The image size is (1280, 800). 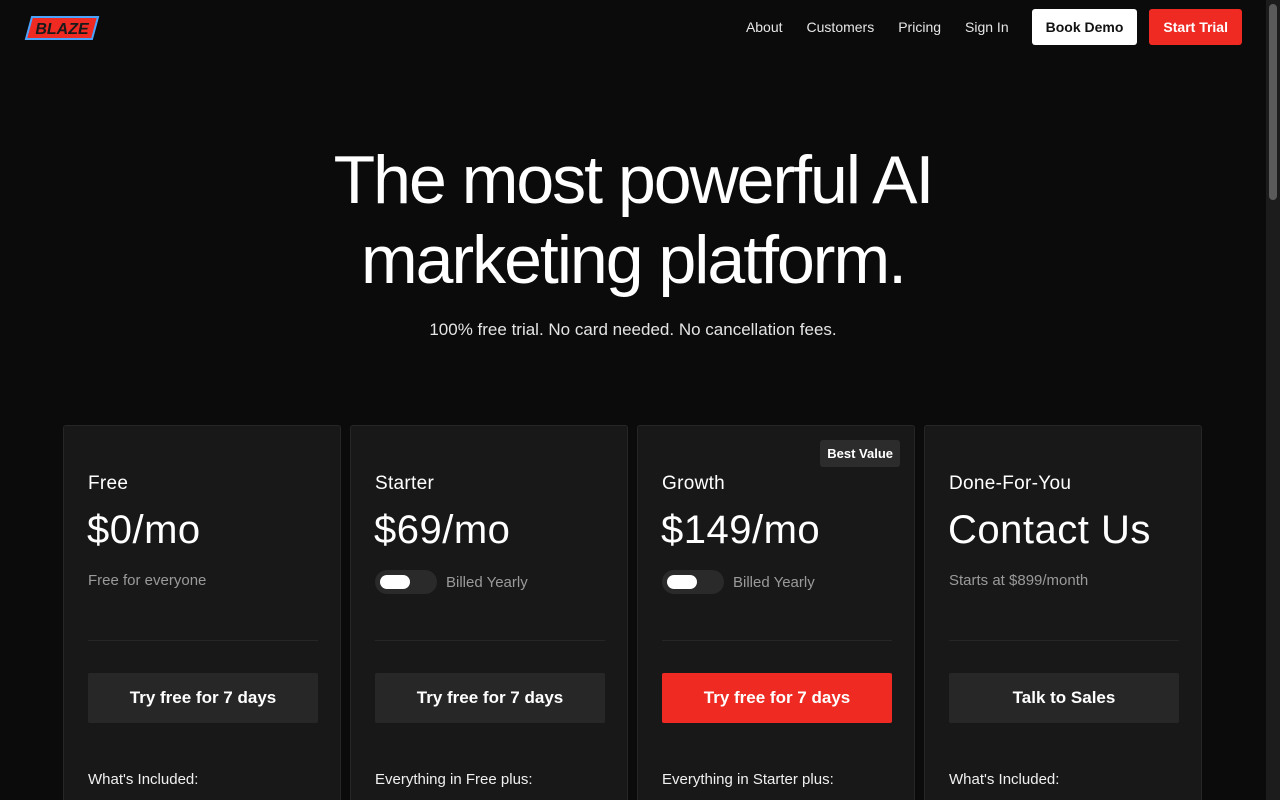 I want to click on blaze-logo: BLAZE, so click(x=62, y=28).